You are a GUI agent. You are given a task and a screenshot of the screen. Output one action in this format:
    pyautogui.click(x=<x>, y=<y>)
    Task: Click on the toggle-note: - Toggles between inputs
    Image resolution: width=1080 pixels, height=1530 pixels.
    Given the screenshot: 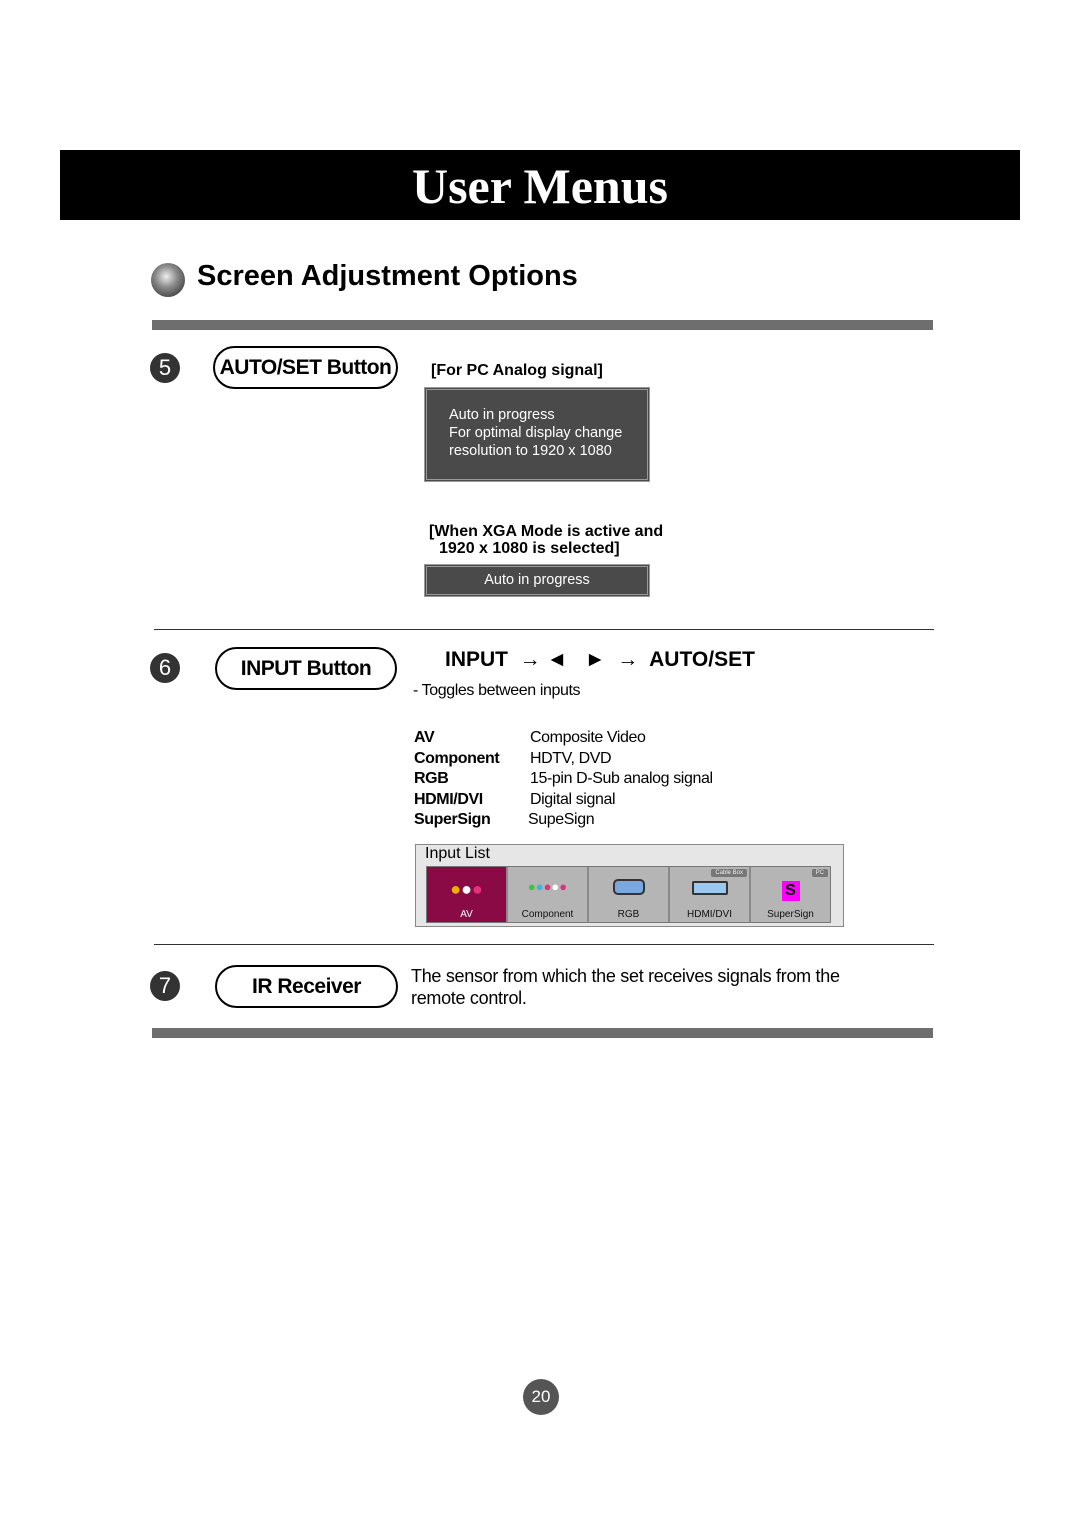 What is the action you would take?
    pyautogui.click(x=497, y=690)
    